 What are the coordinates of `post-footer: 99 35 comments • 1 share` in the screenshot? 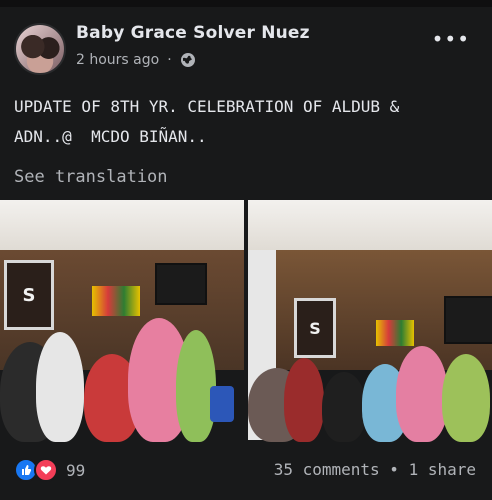 It's located at (246, 472).